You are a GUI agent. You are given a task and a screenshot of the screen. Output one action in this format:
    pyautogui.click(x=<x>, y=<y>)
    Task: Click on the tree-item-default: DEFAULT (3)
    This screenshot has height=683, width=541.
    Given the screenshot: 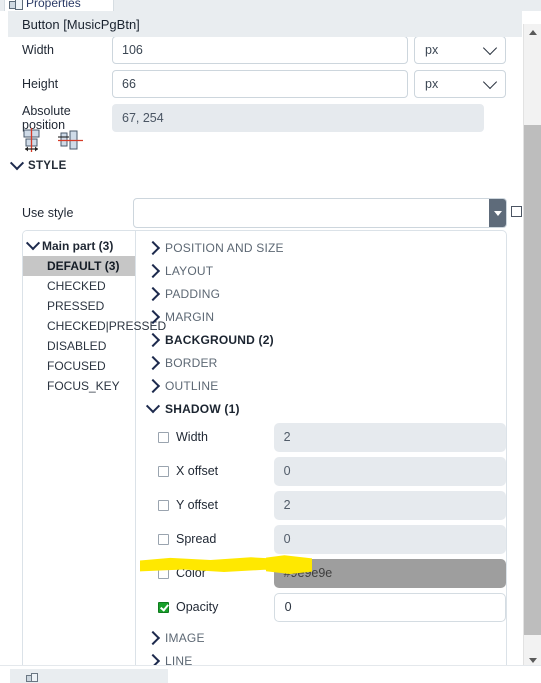 What is the action you would take?
    pyautogui.click(x=79, y=266)
    